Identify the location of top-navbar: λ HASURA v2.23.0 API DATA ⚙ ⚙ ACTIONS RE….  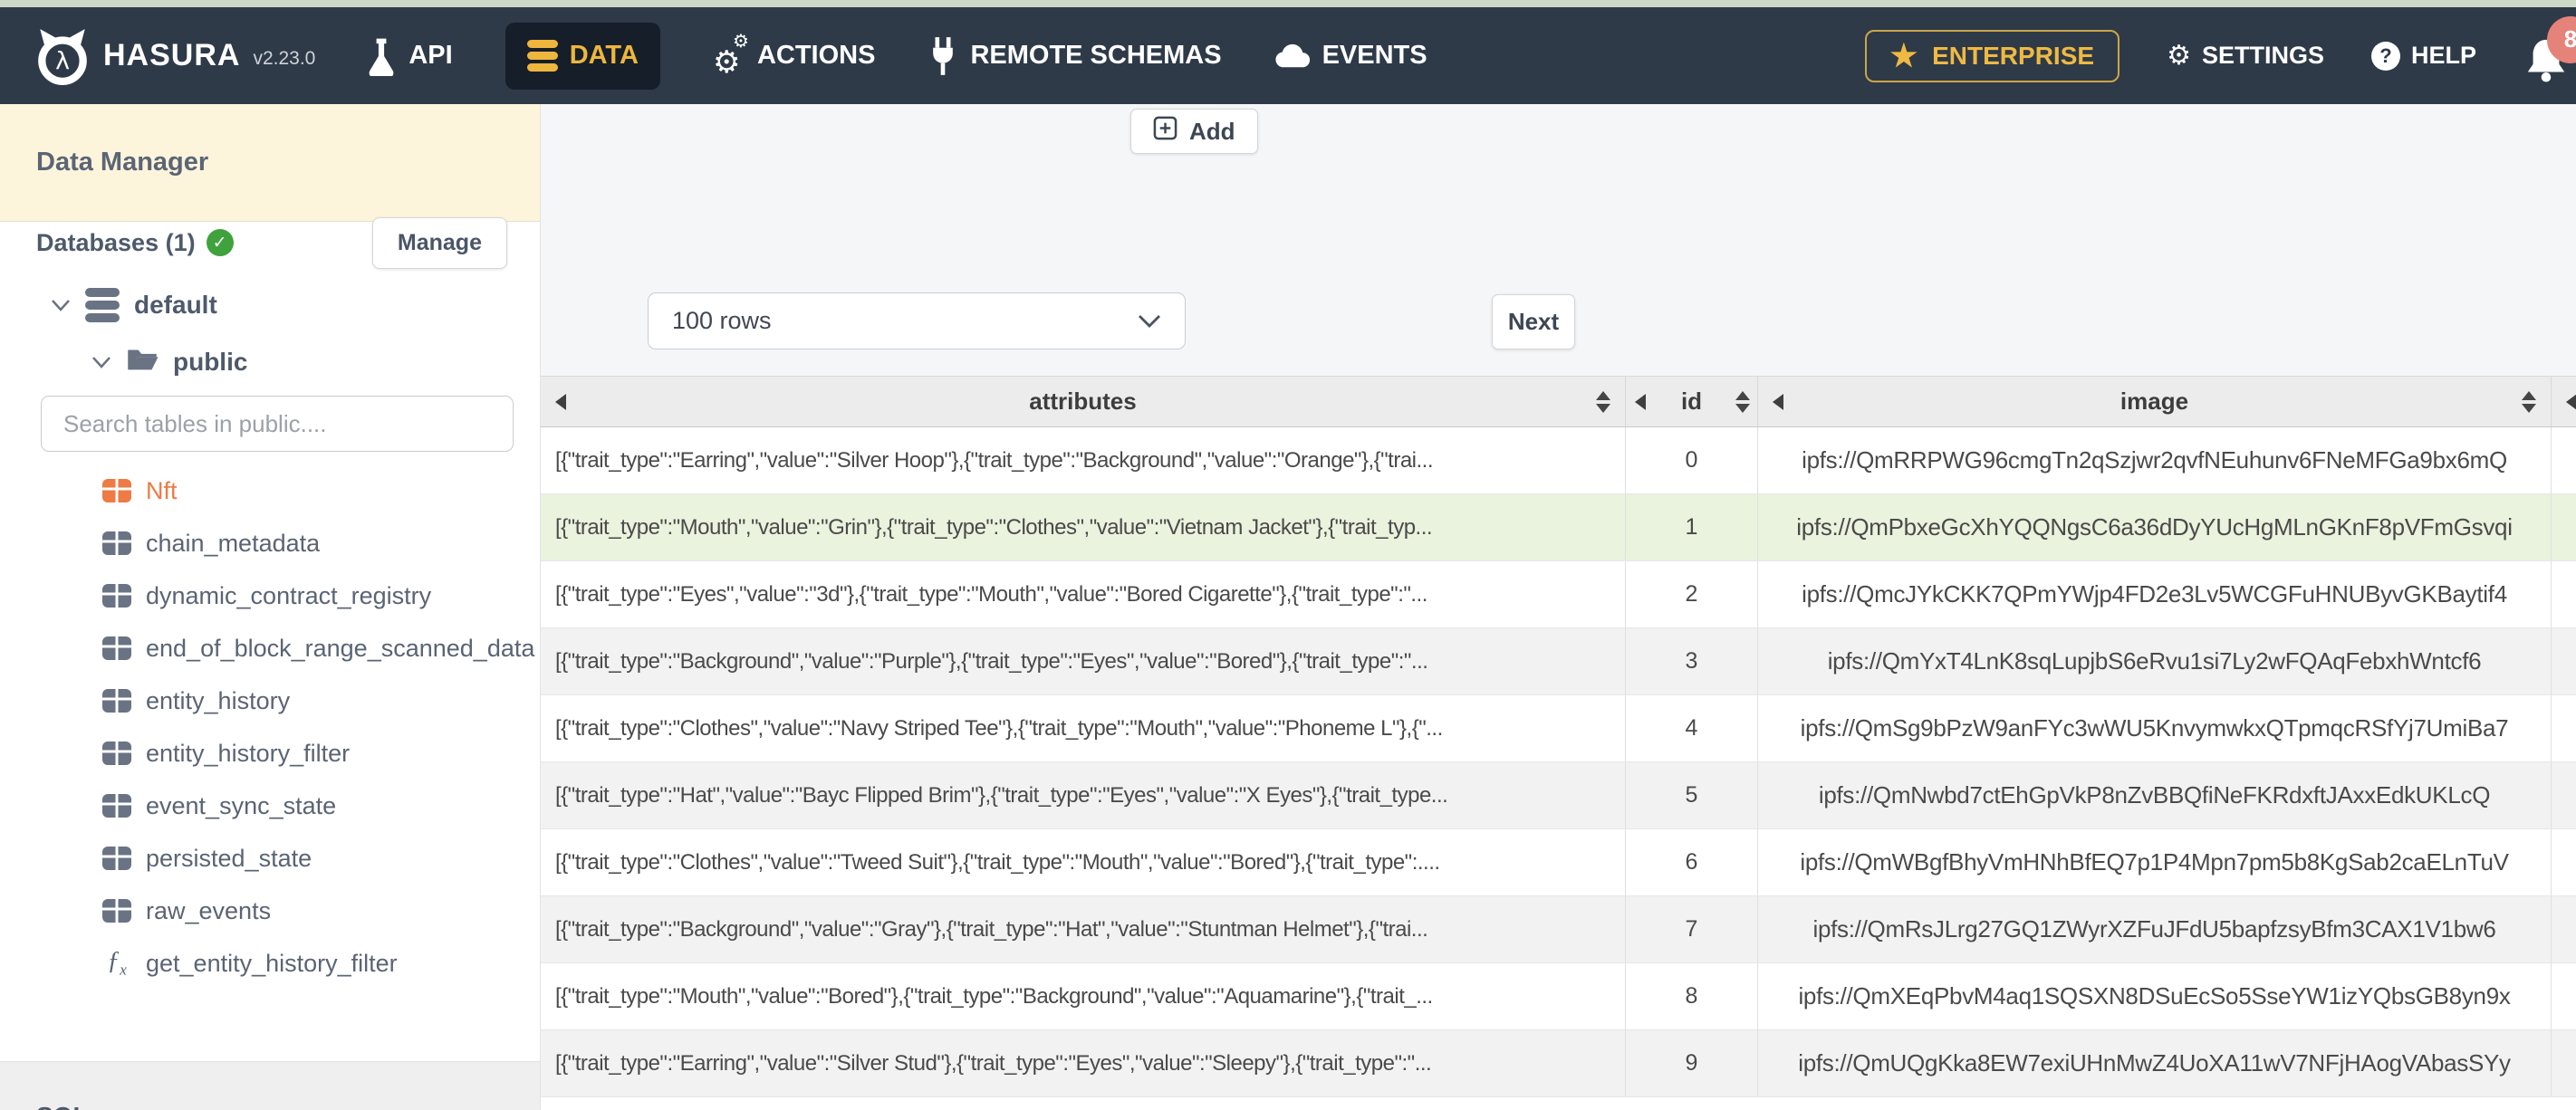
(1288, 56).